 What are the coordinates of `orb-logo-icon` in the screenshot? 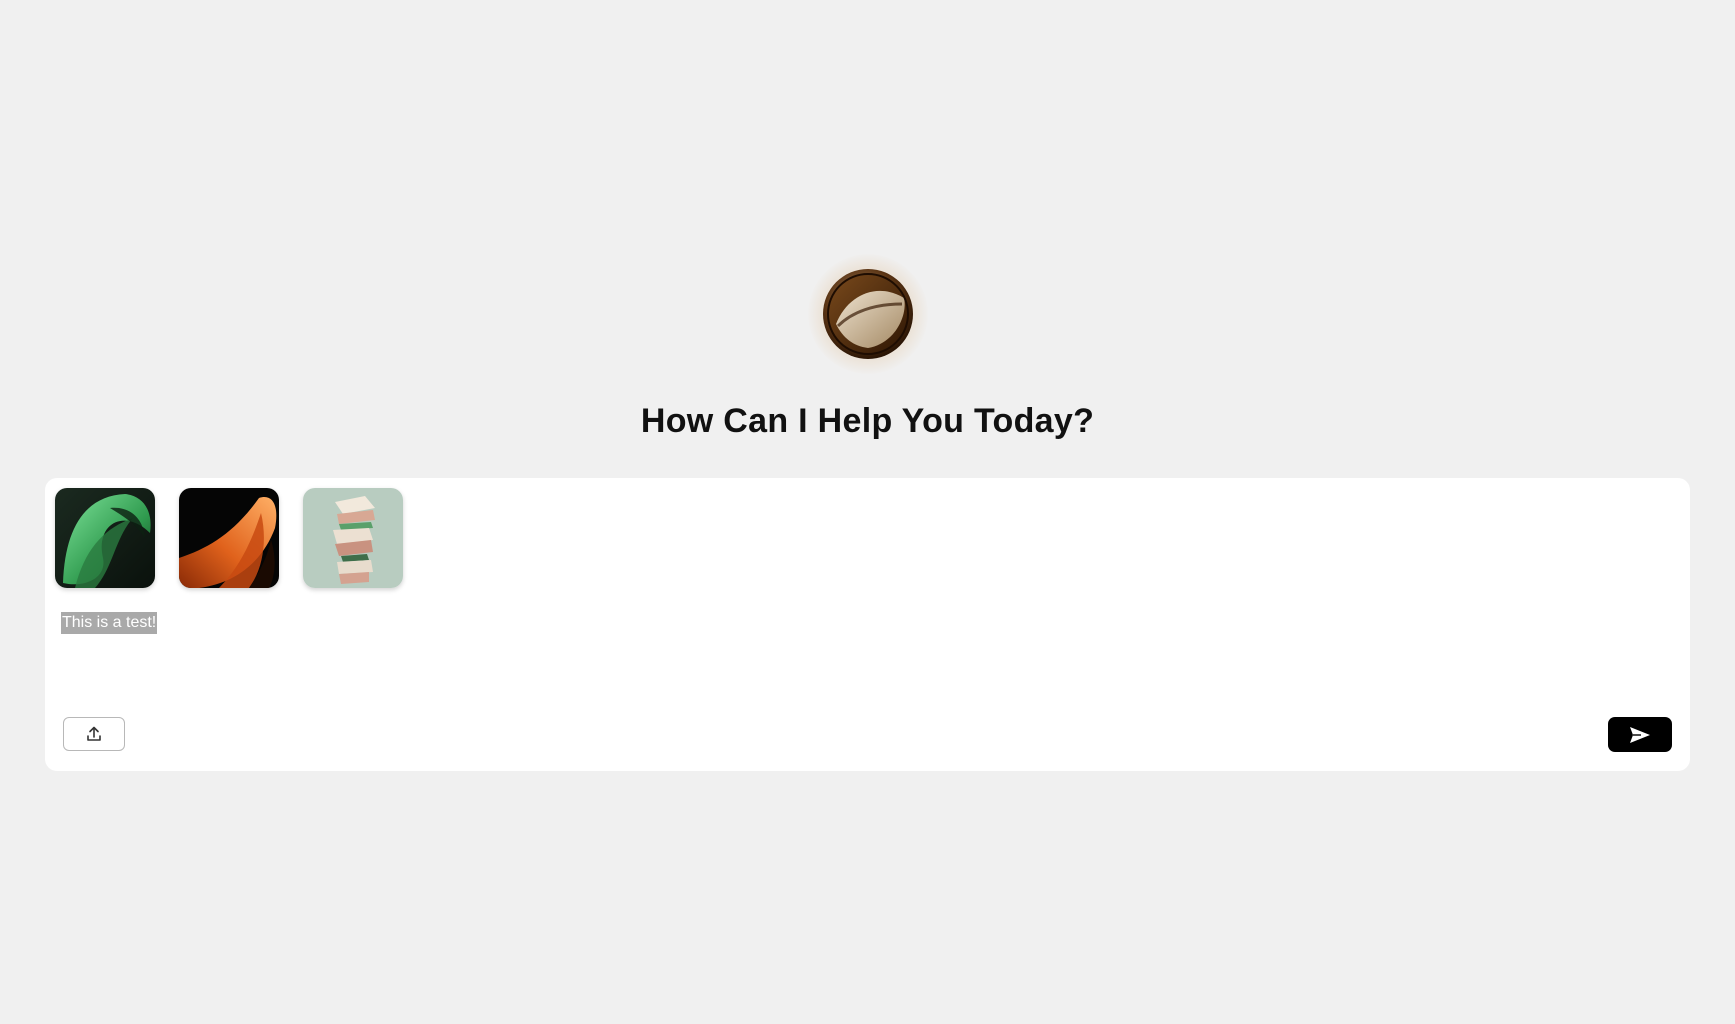 It's located at (868, 314).